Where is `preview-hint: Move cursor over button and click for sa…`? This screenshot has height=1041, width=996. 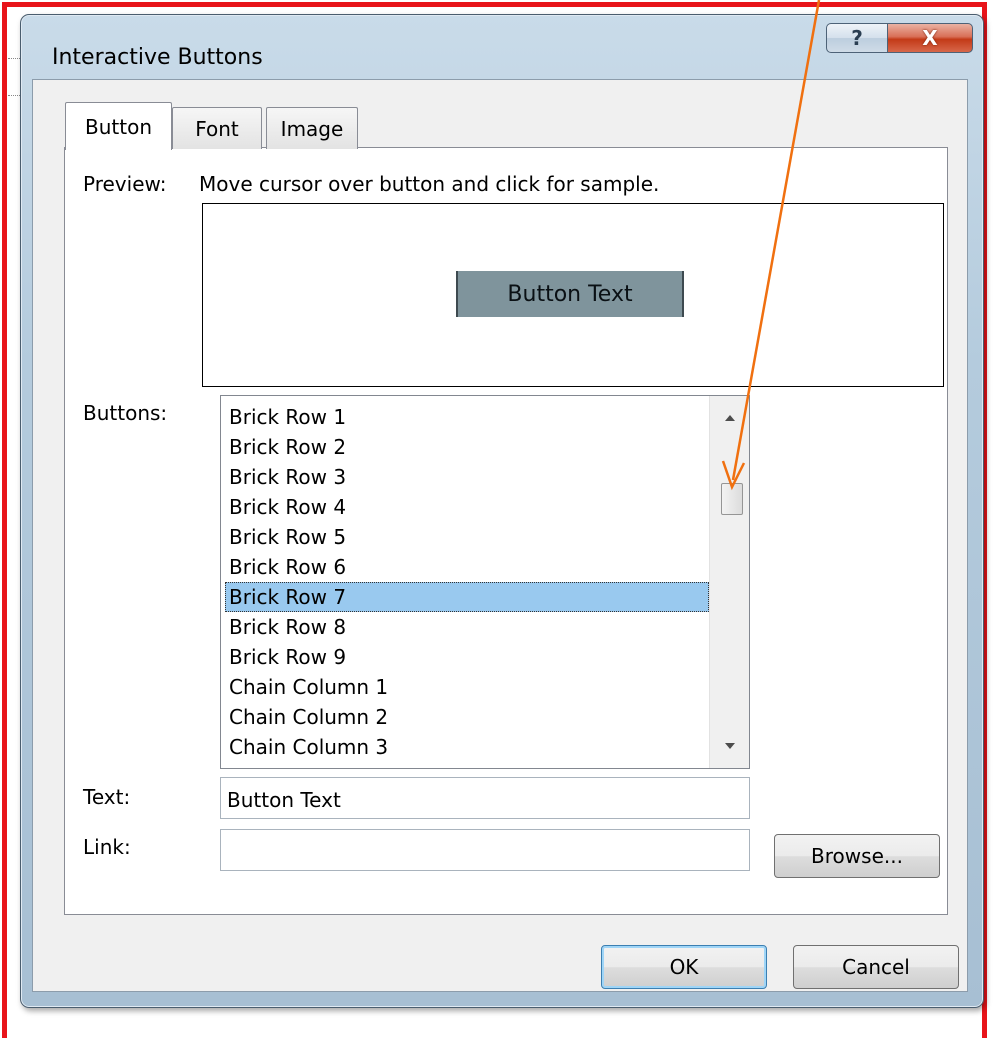
preview-hint: Move cursor over button and click for sa… is located at coordinates (429, 184).